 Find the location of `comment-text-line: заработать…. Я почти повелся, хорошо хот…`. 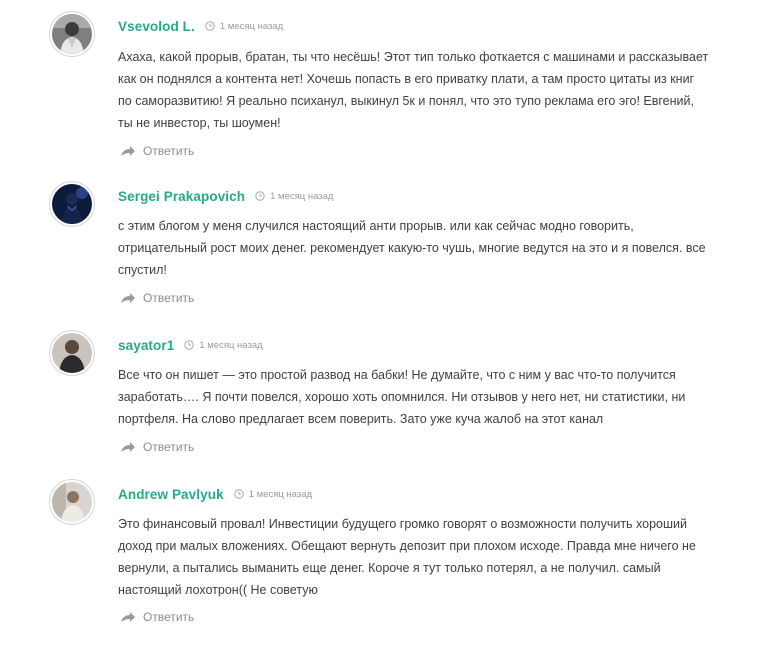

comment-text-line: заработать…. Я почти повелся, хорошо хот… is located at coordinates (402, 397).